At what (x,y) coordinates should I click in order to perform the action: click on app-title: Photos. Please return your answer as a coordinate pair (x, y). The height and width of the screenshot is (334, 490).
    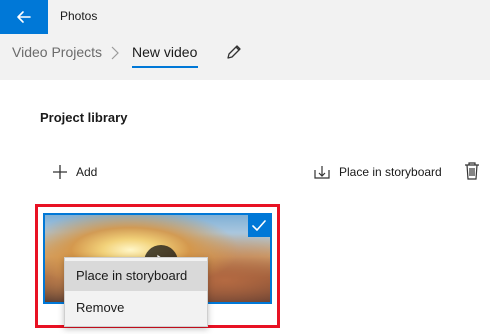
    Looking at the image, I should click on (79, 16).